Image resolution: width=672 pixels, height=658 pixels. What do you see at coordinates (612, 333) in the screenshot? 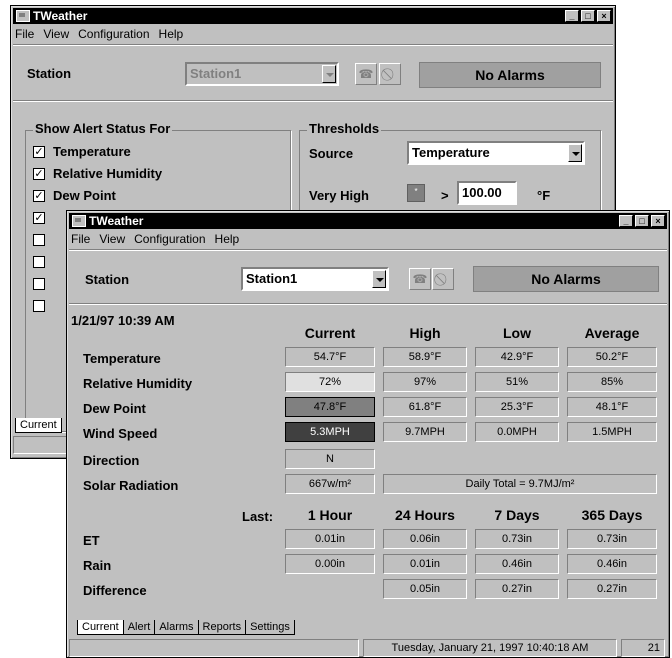
I see `column-header: Average` at bounding box center [612, 333].